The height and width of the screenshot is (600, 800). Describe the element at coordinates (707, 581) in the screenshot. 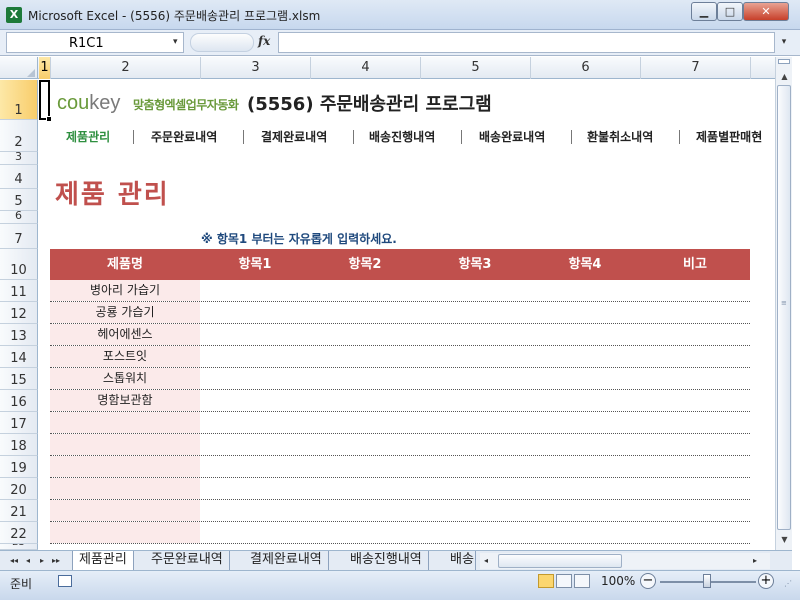

I see `zoom-slider-thumb` at that location.